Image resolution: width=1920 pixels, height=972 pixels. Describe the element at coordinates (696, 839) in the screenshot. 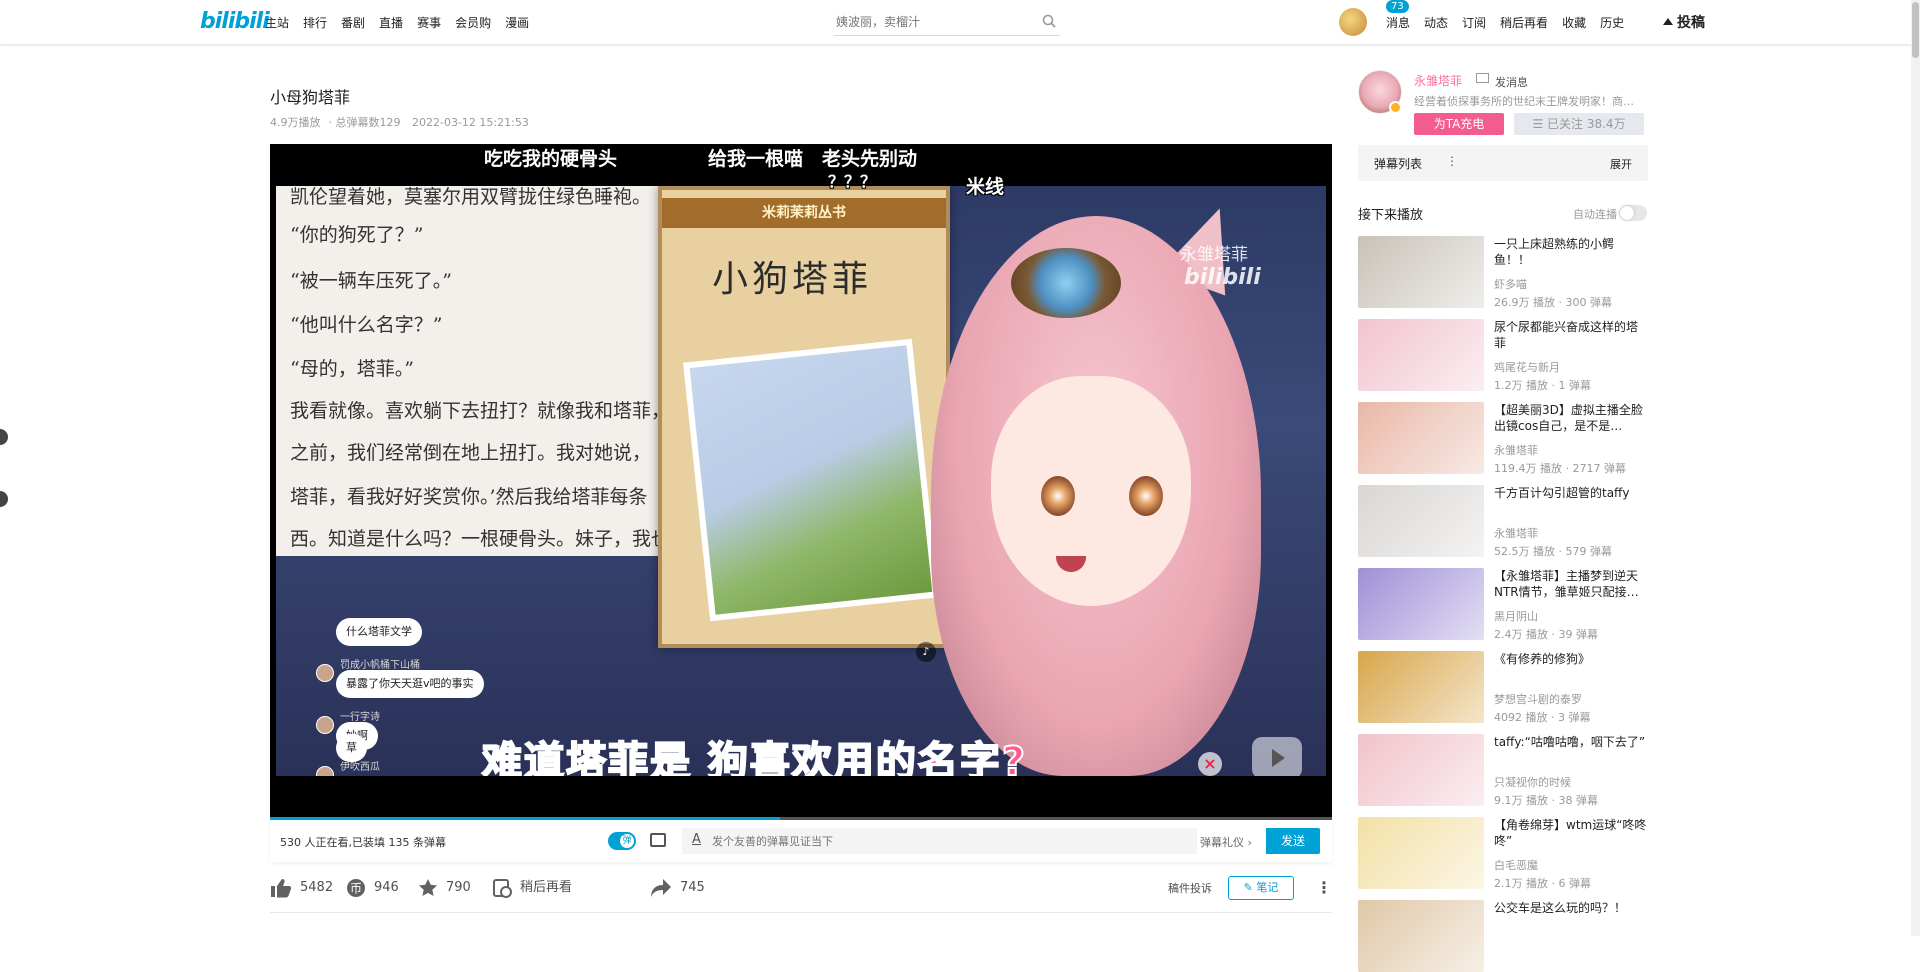

I see `text-style-icon: A` at that location.